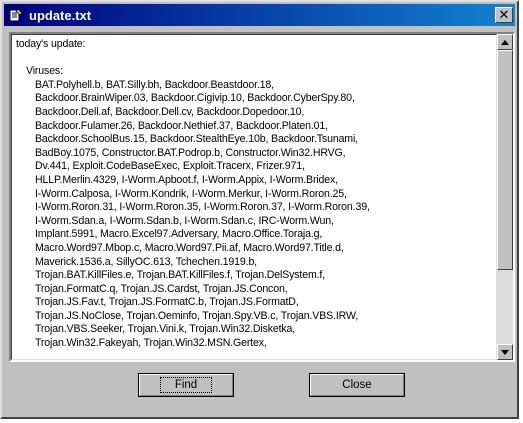 The height and width of the screenshot is (423, 523). Describe the element at coordinates (51, 44) in the screenshot. I see `update-header: today's update:` at that location.